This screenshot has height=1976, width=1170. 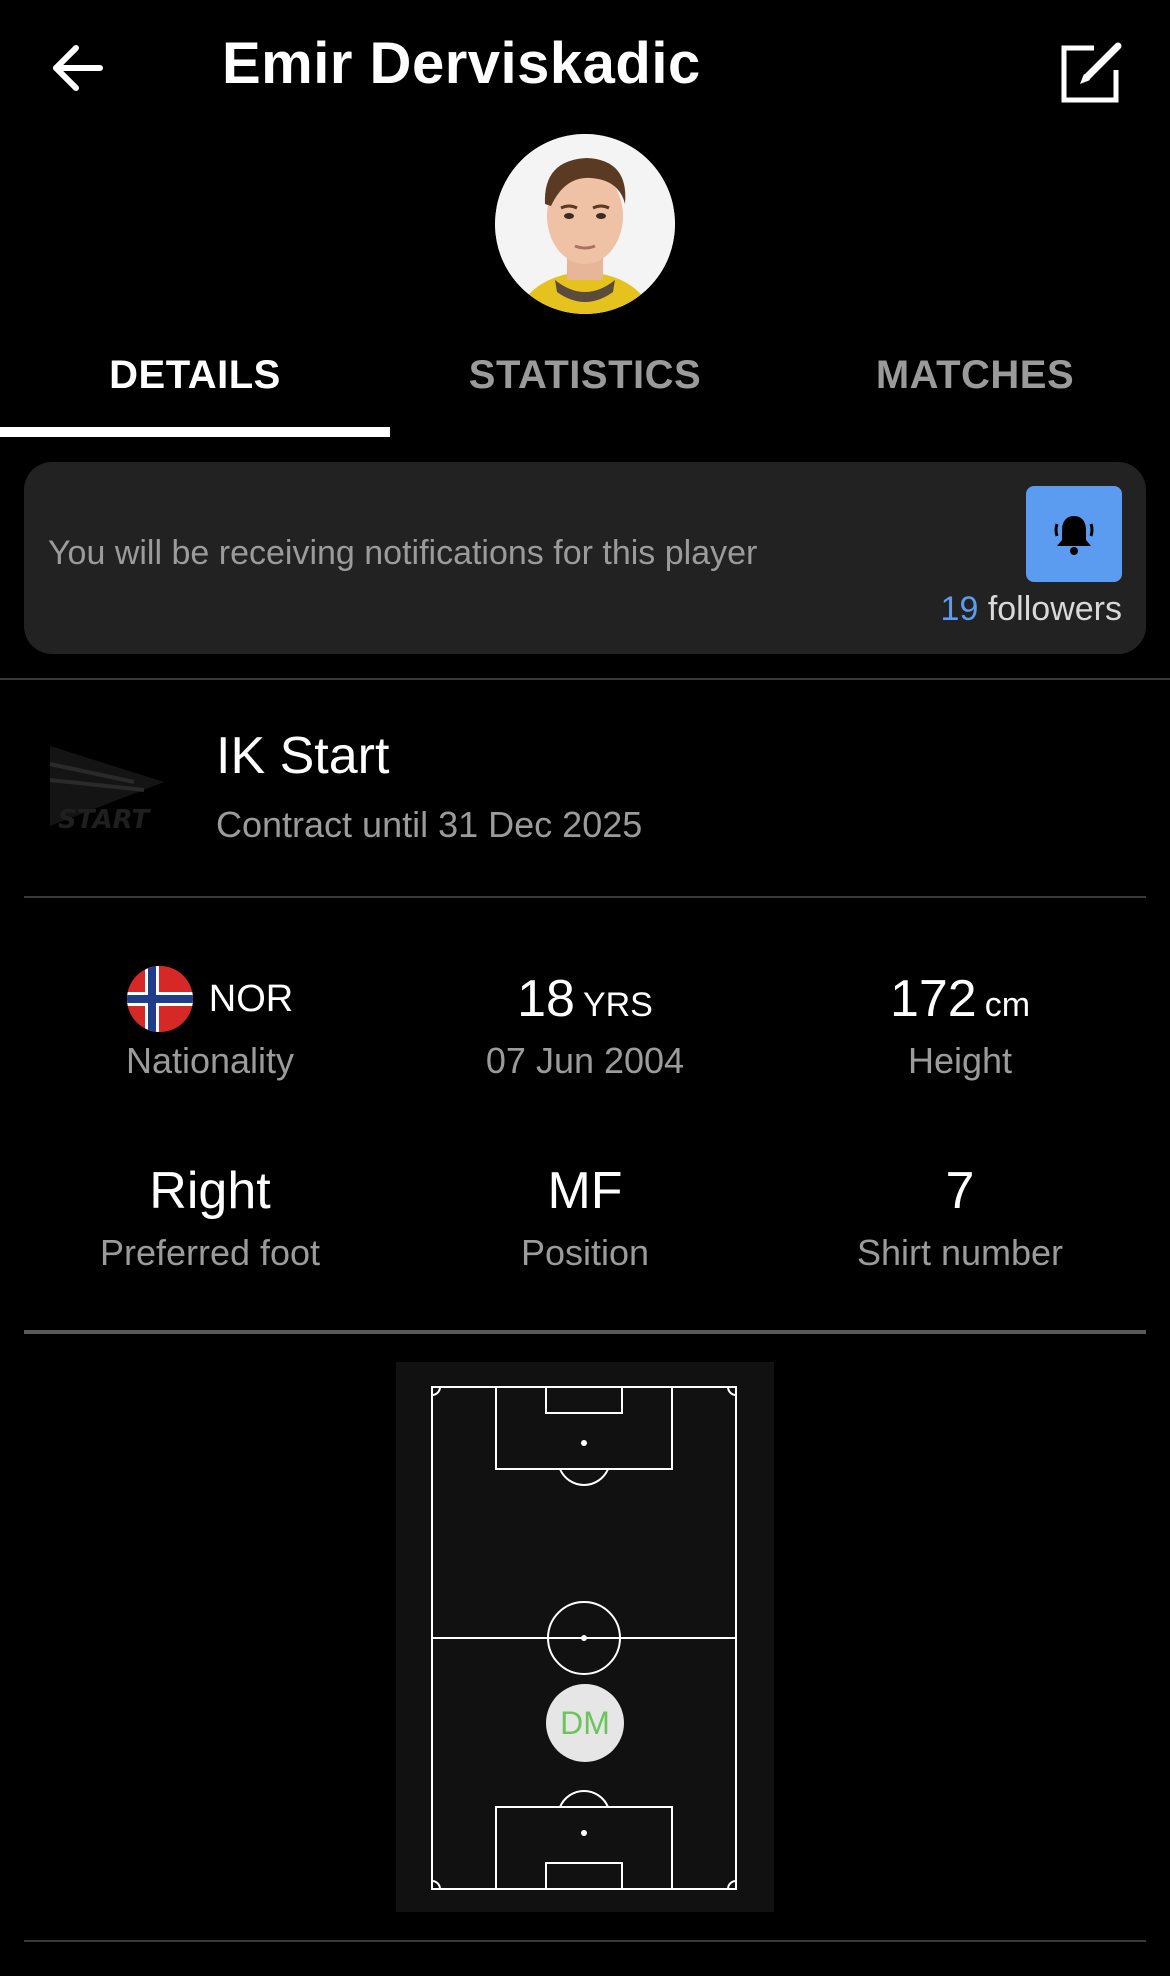 What do you see at coordinates (585, 1060) in the screenshot?
I see `birth-date: 07 Jun 2004` at bounding box center [585, 1060].